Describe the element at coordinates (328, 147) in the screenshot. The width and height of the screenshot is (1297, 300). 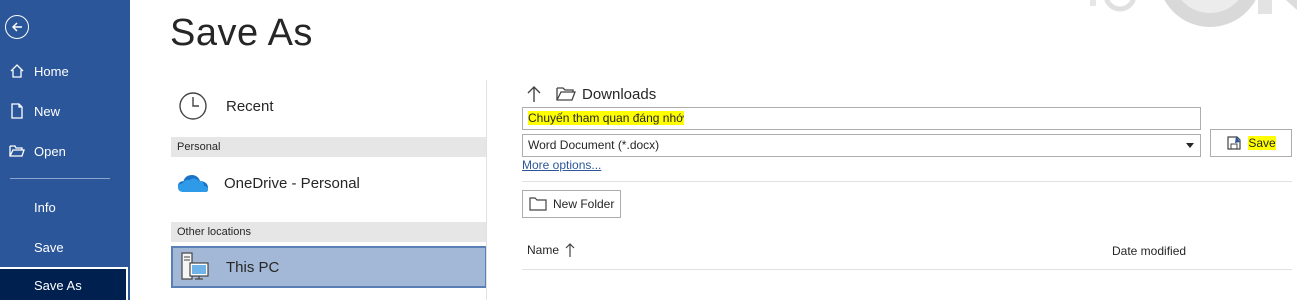
I see `section-header-personal: Personal` at that location.